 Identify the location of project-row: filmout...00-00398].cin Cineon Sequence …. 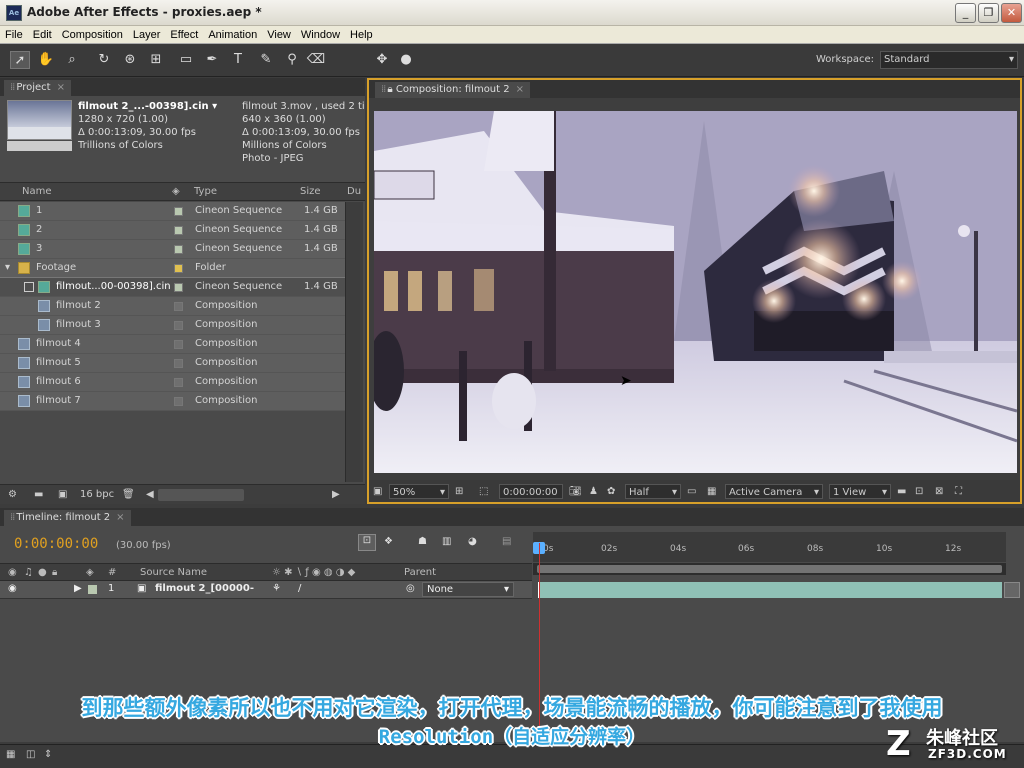
(173, 287).